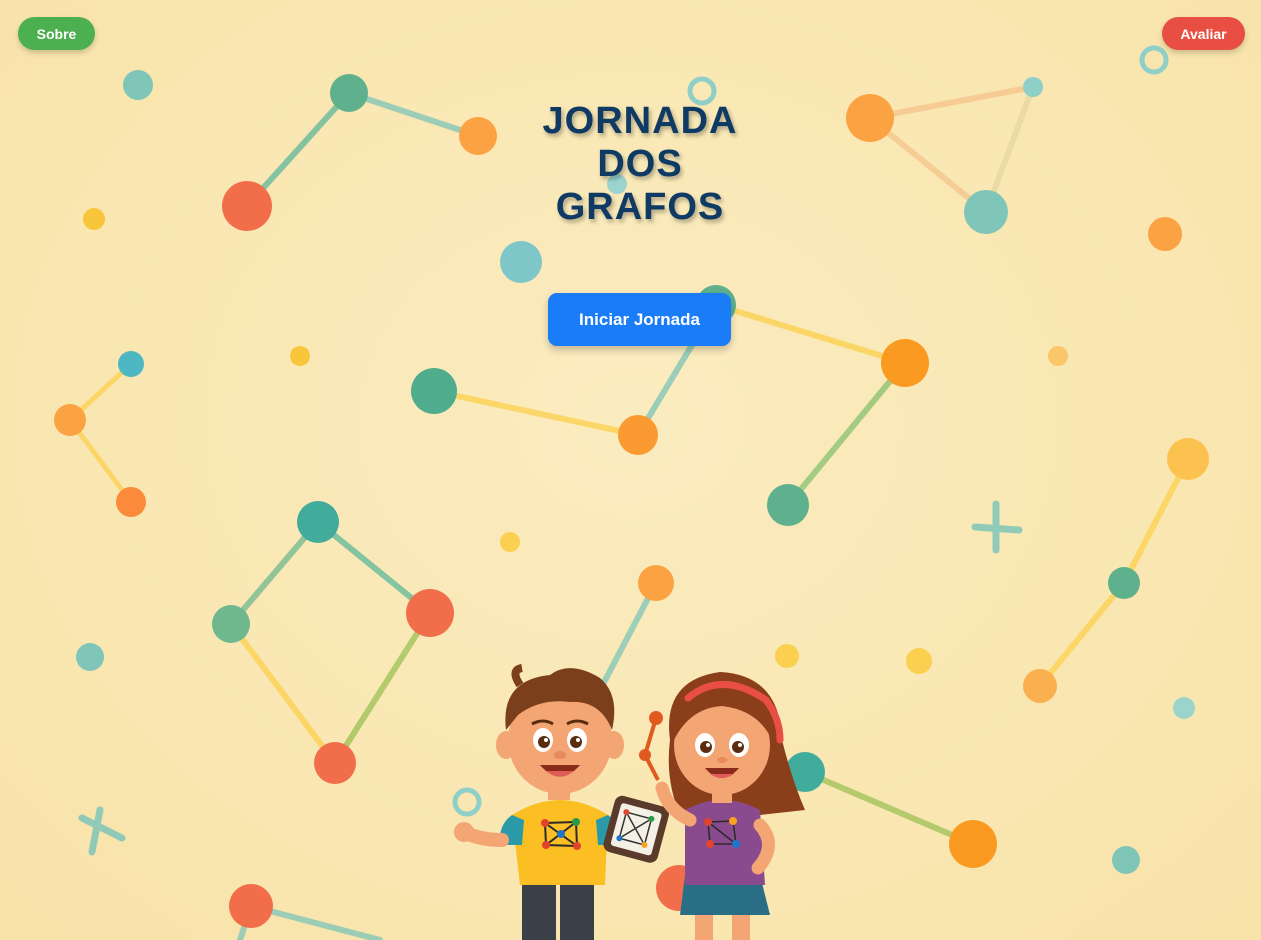 The width and height of the screenshot is (1261, 940). Describe the element at coordinates (639, 319) in the screenshot. I see `start-journey-button: Iniciar Jornada` at that location.